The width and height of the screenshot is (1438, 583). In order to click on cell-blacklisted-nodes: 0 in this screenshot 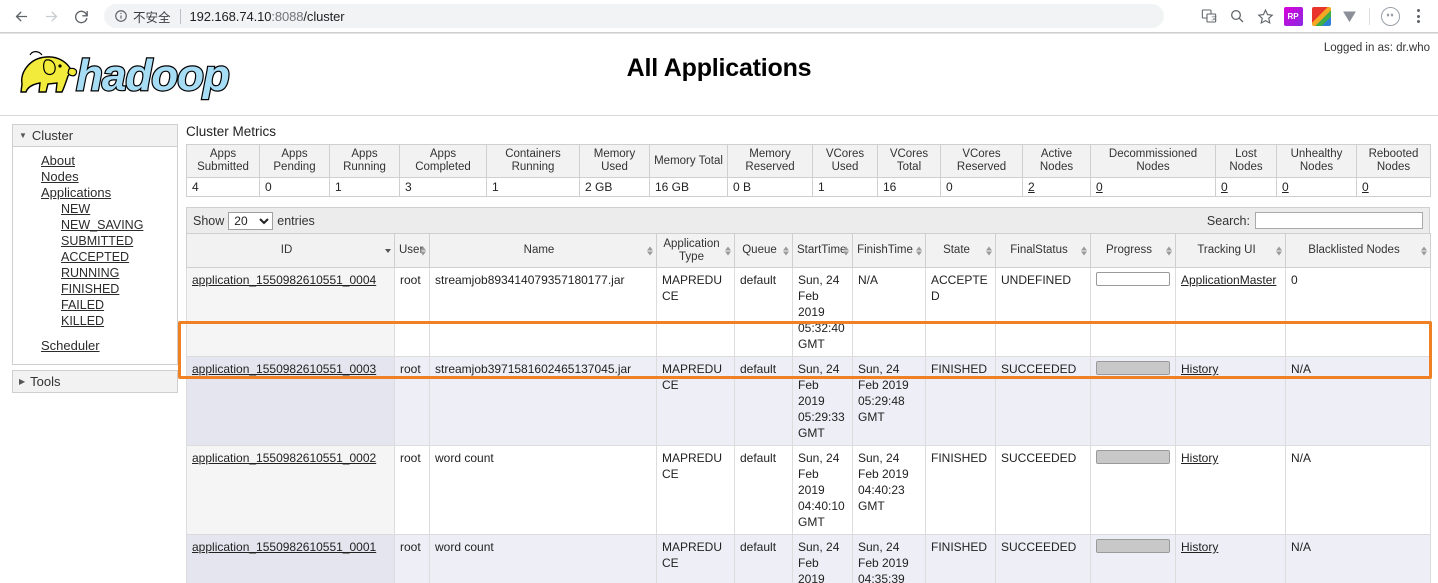, I will do `click(1358, 312)`.